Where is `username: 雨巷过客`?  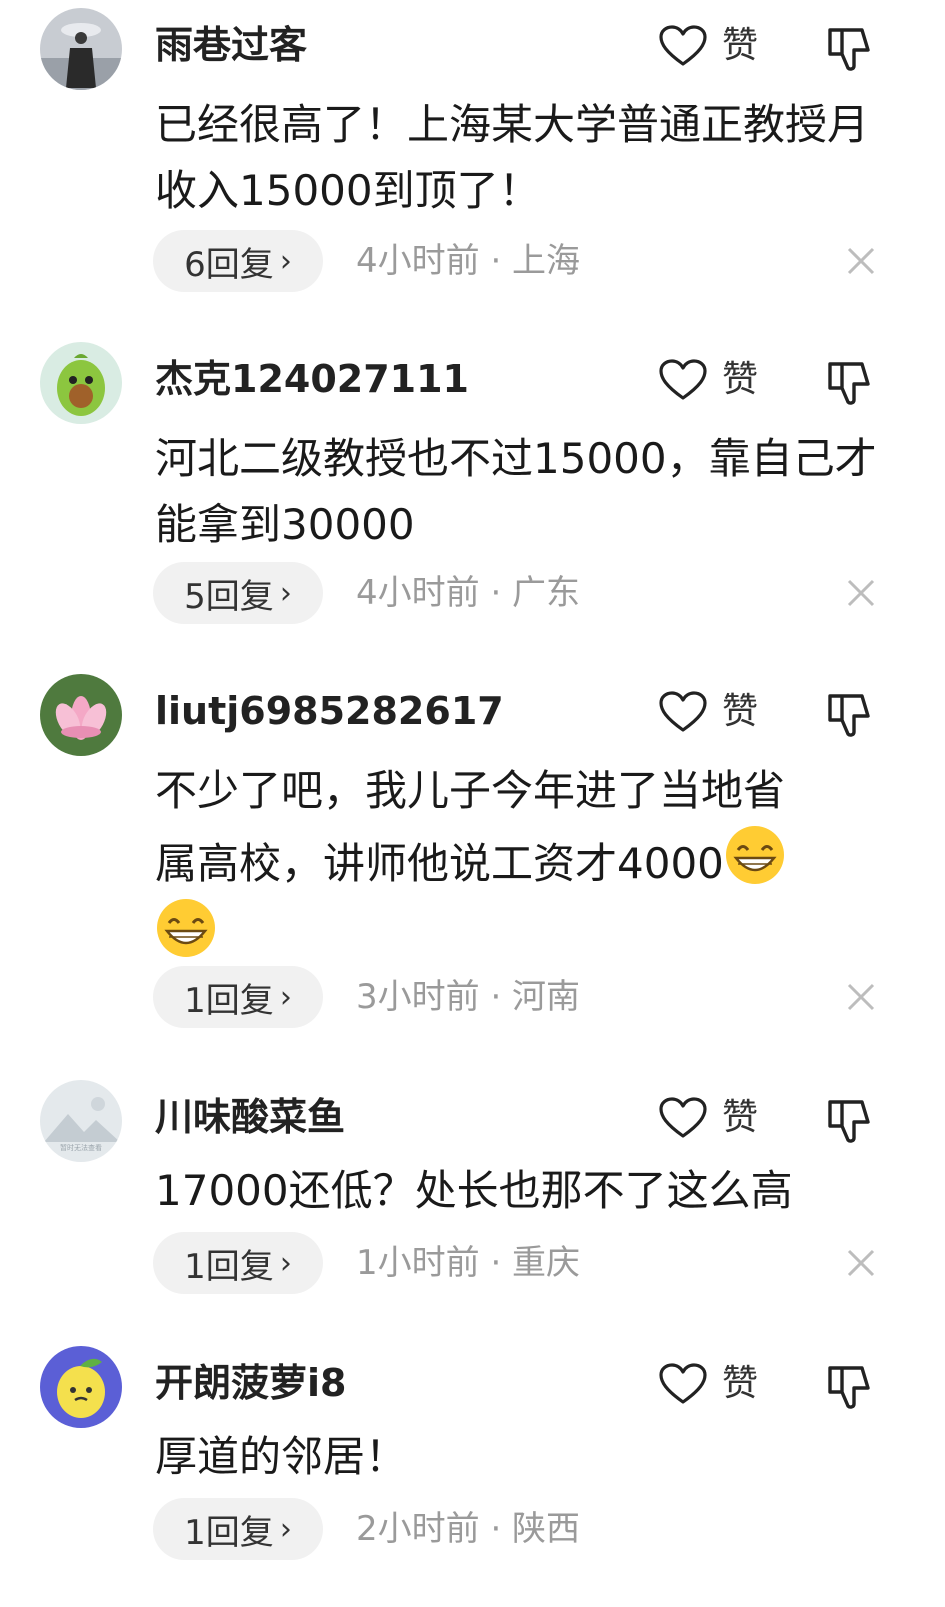
username: 雨巷过客 is located at coordinates (231, 45).